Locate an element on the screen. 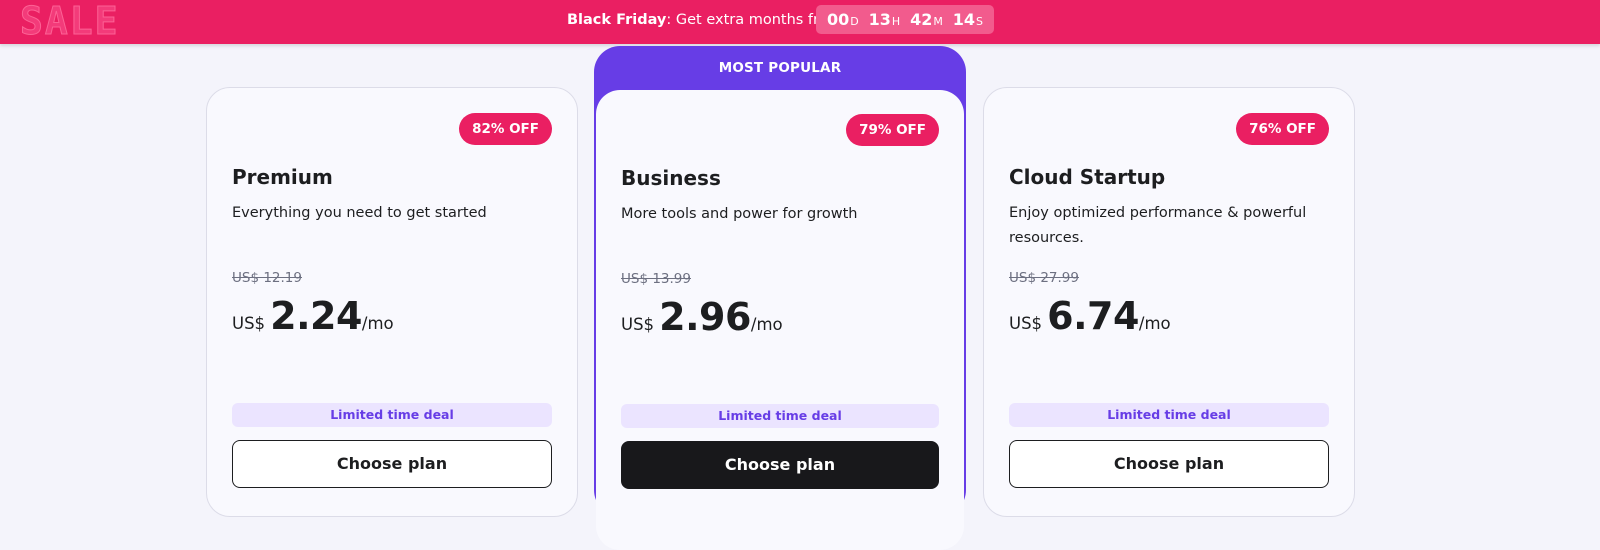 The height and width of the screenshot is (550, 1600). countdown-seconds: 14S is located at coordinates (968, 19).